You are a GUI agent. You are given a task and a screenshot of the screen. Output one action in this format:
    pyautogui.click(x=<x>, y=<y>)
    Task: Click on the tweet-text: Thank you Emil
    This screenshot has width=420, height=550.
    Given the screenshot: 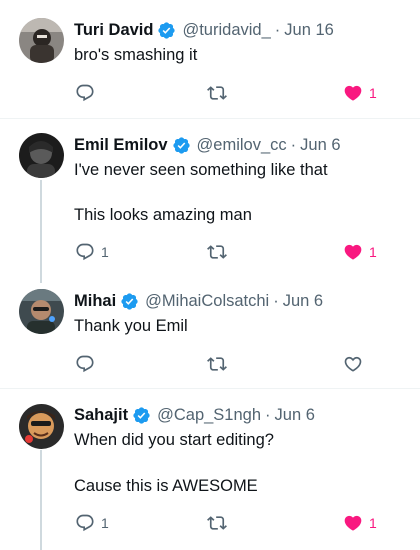 What is the action you would take?
    pyautogui.click(x=131, y=326)
    